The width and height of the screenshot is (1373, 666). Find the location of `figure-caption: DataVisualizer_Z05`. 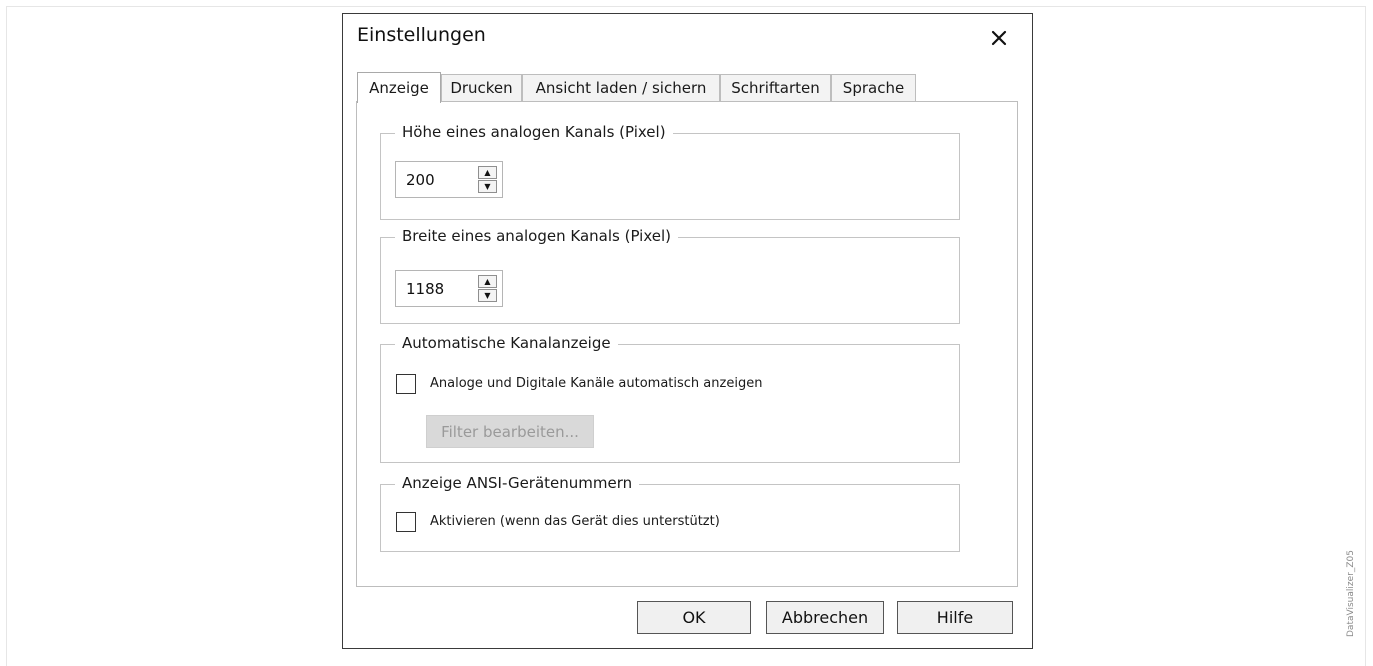

figure-caption: DataVisualizer_Z05 is located at coordinates (1351, 593).